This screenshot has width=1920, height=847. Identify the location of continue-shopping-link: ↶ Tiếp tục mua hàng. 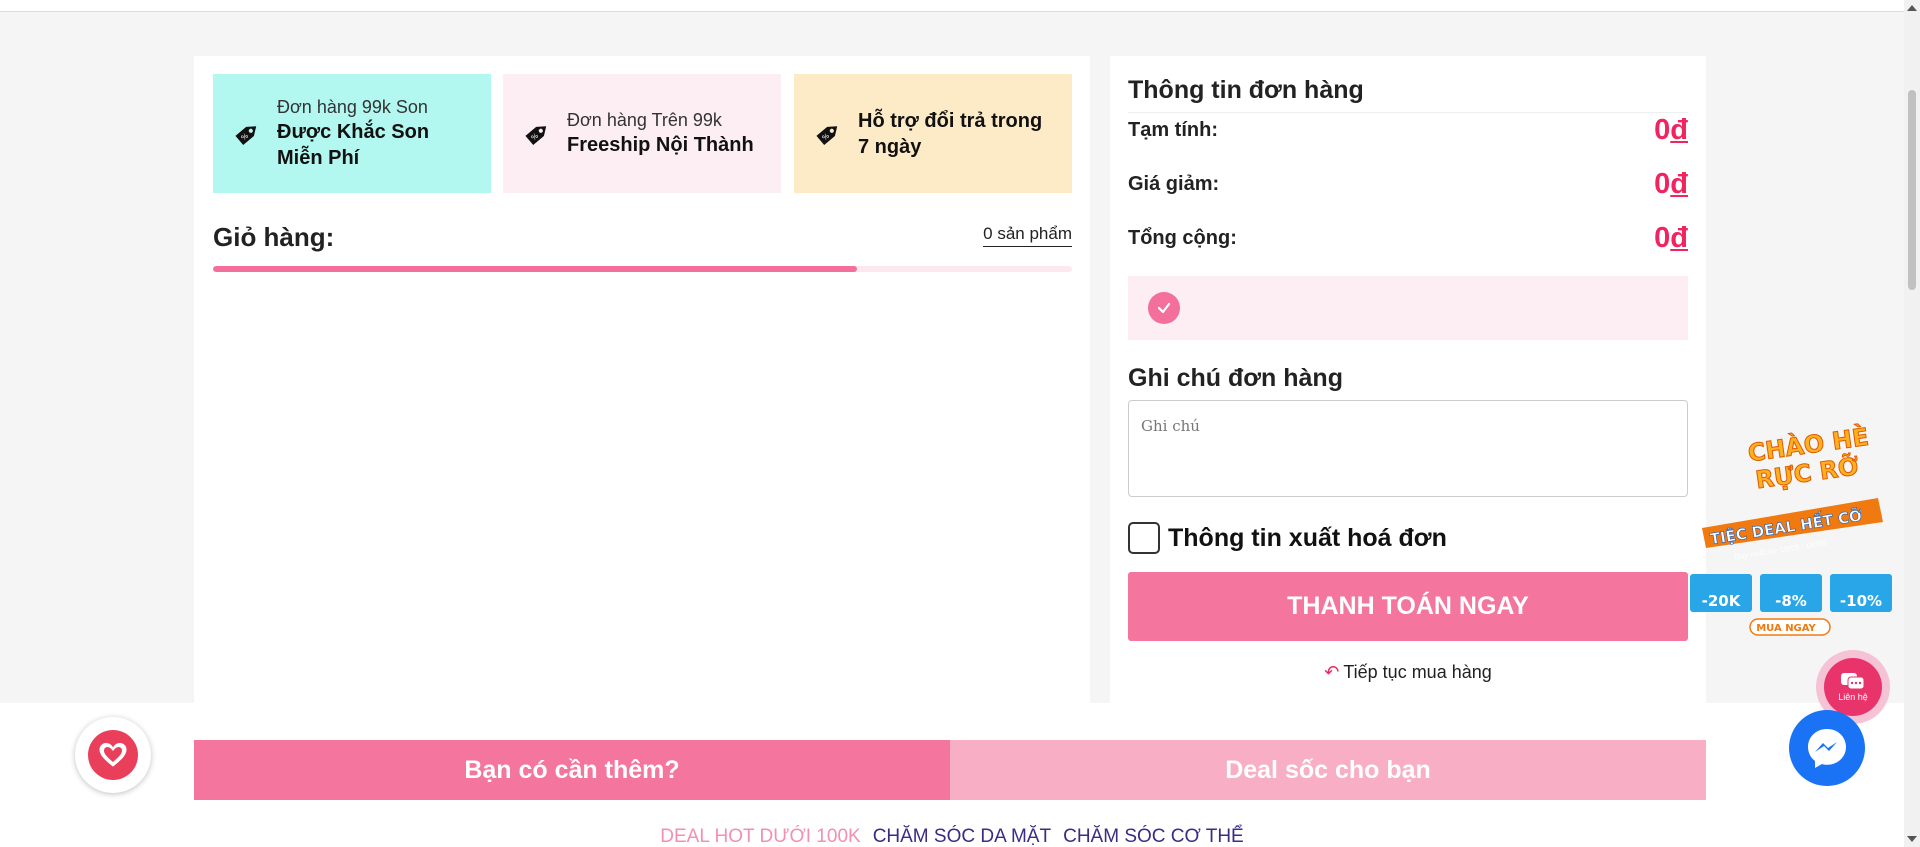
(1408, 672).